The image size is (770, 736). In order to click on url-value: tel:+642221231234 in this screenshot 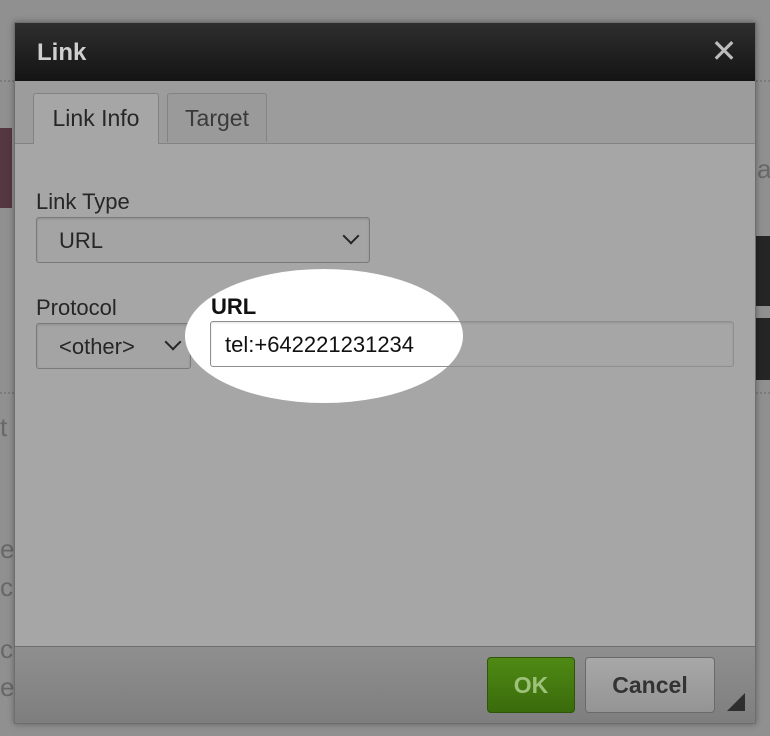, I will do `click(320, 344)`.